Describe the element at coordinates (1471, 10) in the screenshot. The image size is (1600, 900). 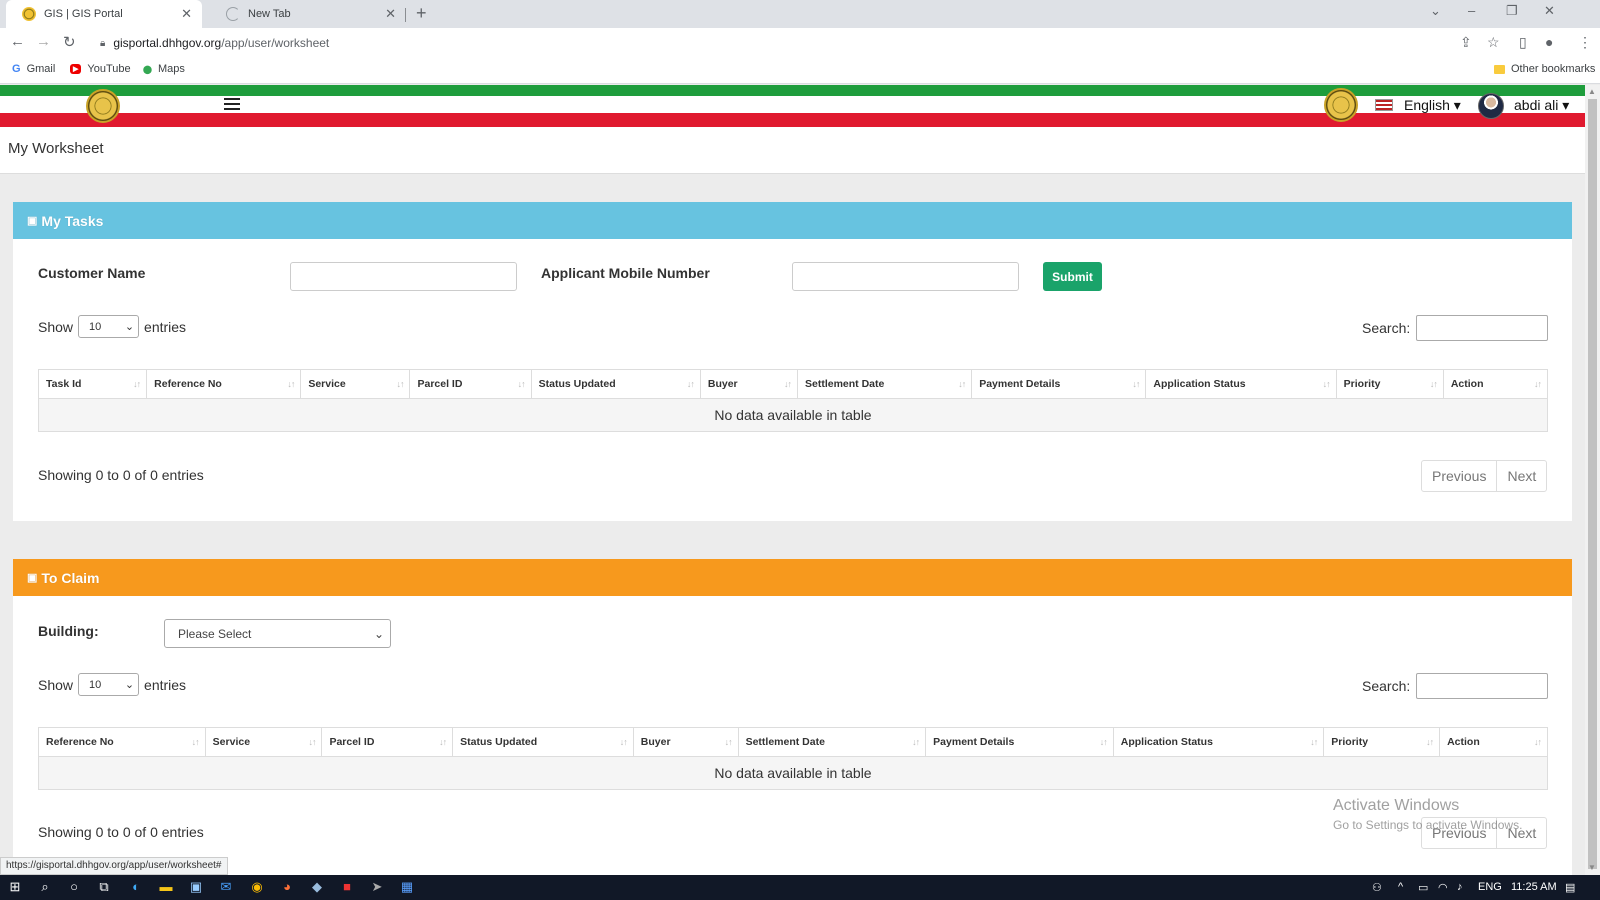
I see `minimize-icon: –` at that location.